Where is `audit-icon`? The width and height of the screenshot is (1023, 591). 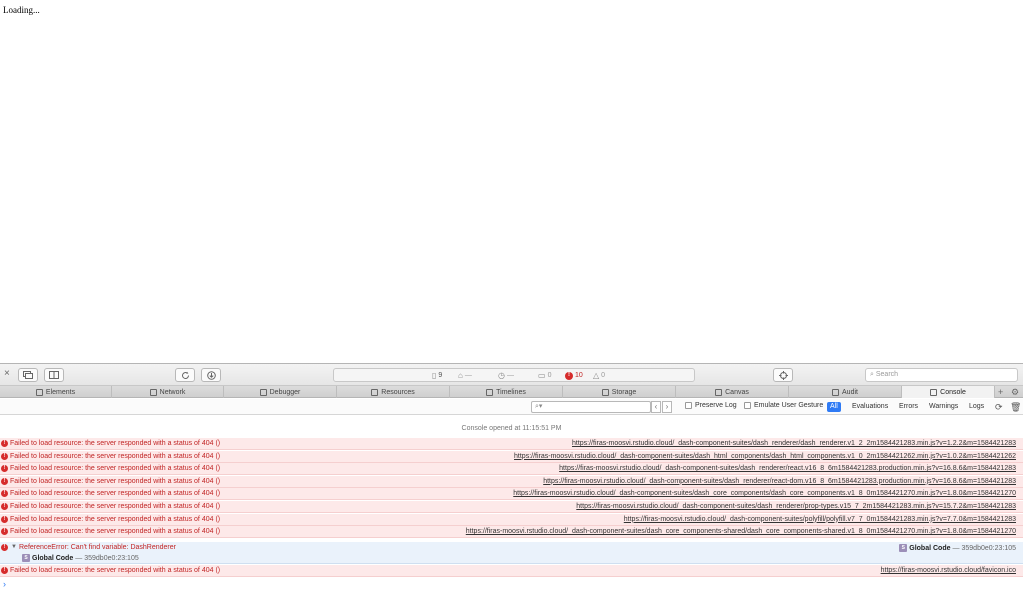 audit-icon is located at coordinates (836, 392).